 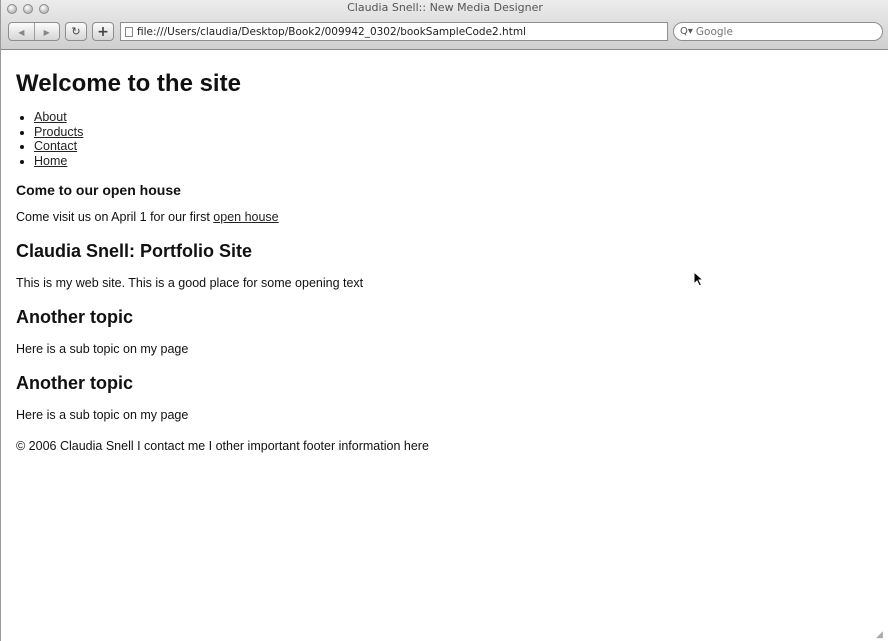 What do you see at coordinates (455, 132) in the screenshot?
I see `nav-item-products: Products` at bounding box center [455, 132].